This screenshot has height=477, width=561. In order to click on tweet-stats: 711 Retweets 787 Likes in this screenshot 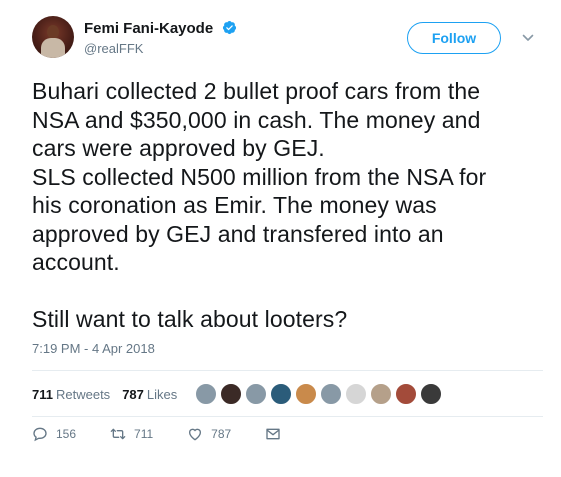, I will do `click(238, 394)`.